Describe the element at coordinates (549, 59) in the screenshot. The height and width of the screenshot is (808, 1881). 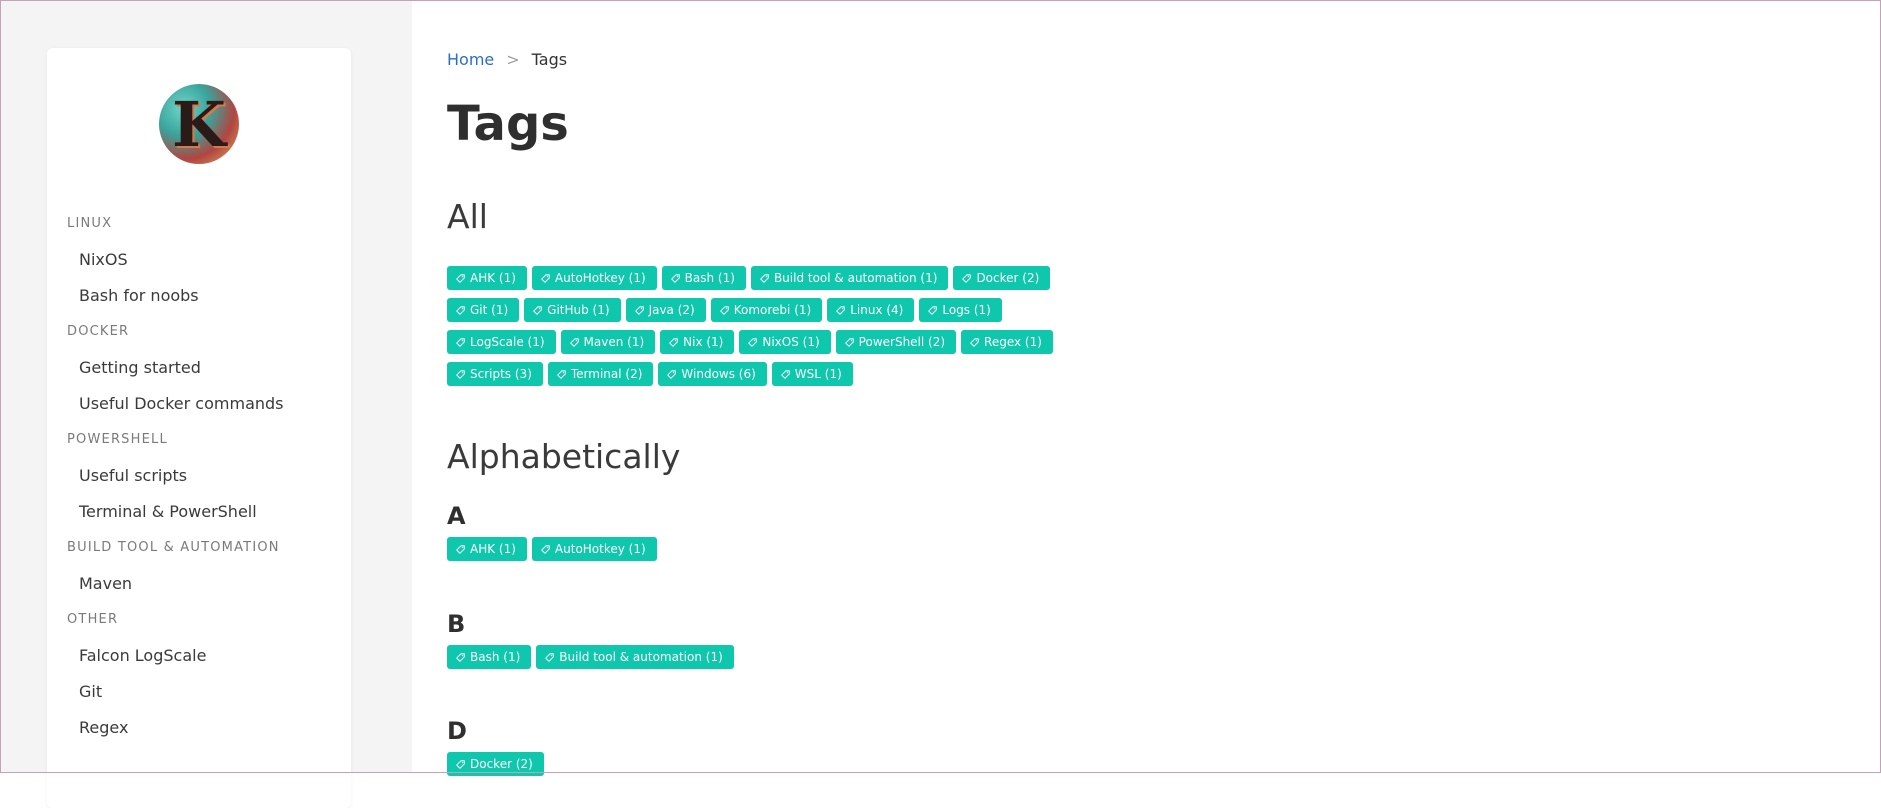
I see `breadcrumb-current: Tags` at that location.